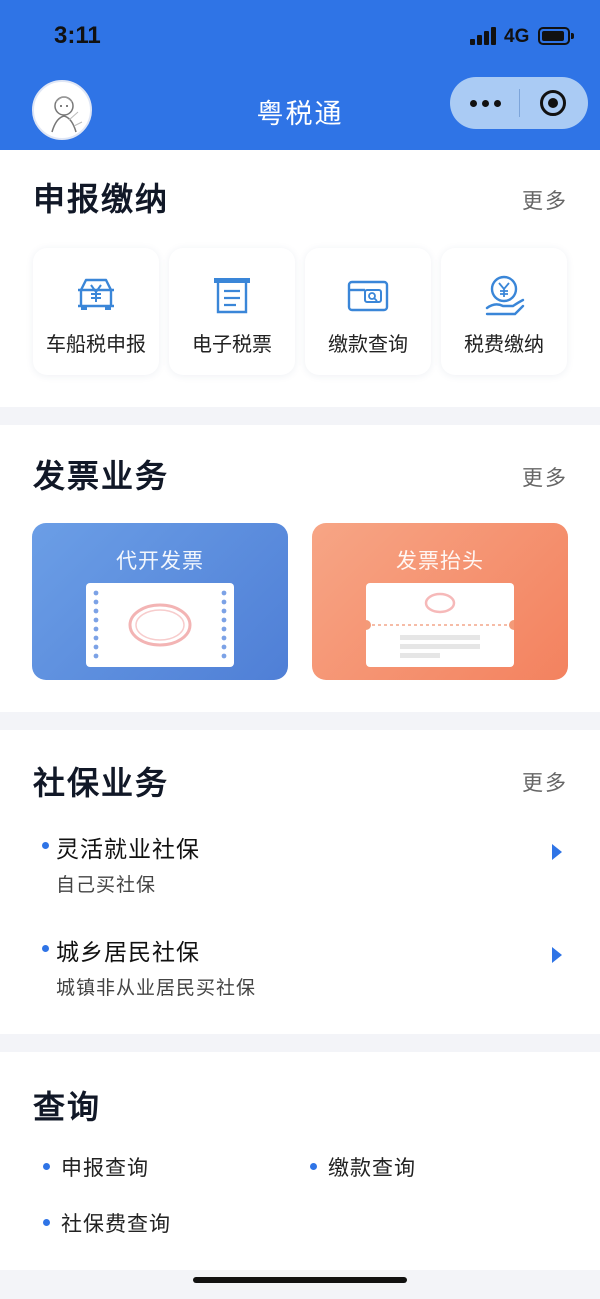  I want to click on more-menu-button, so click(484, 103).